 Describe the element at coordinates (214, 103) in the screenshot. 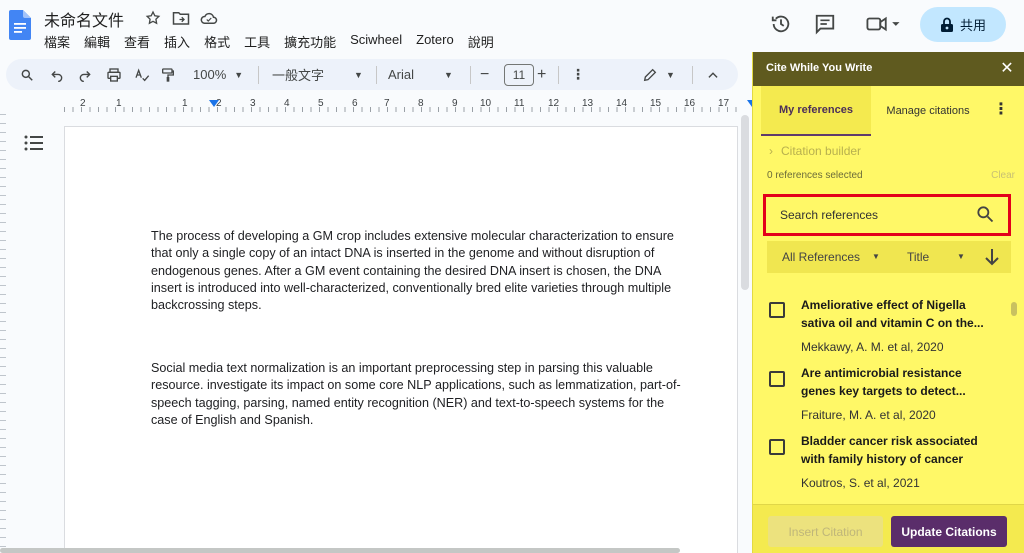

I see `left-indent-marker` at that location.